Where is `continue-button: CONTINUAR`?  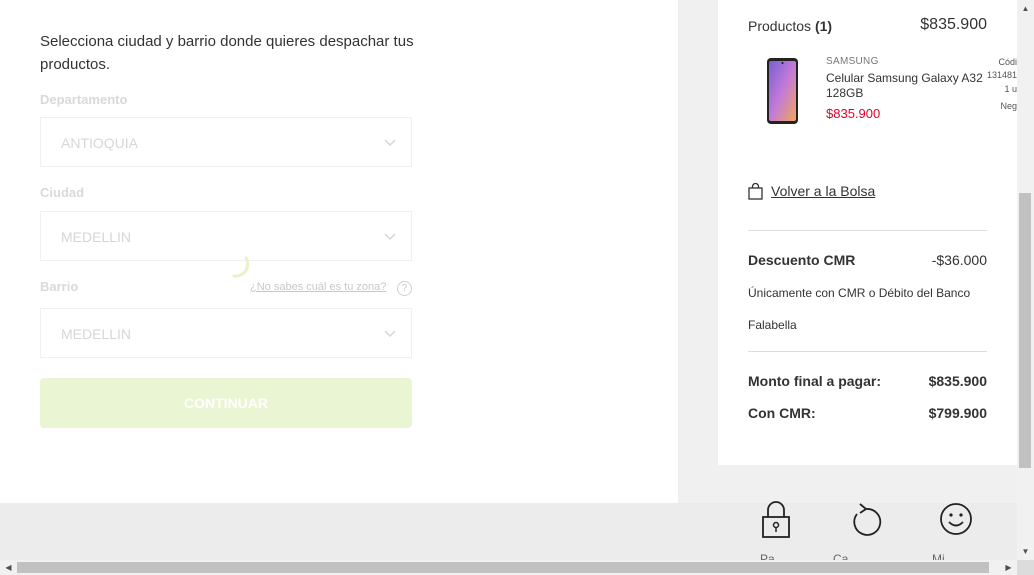 continue-button: CONTINUAR is located at coordinates (226, 403).